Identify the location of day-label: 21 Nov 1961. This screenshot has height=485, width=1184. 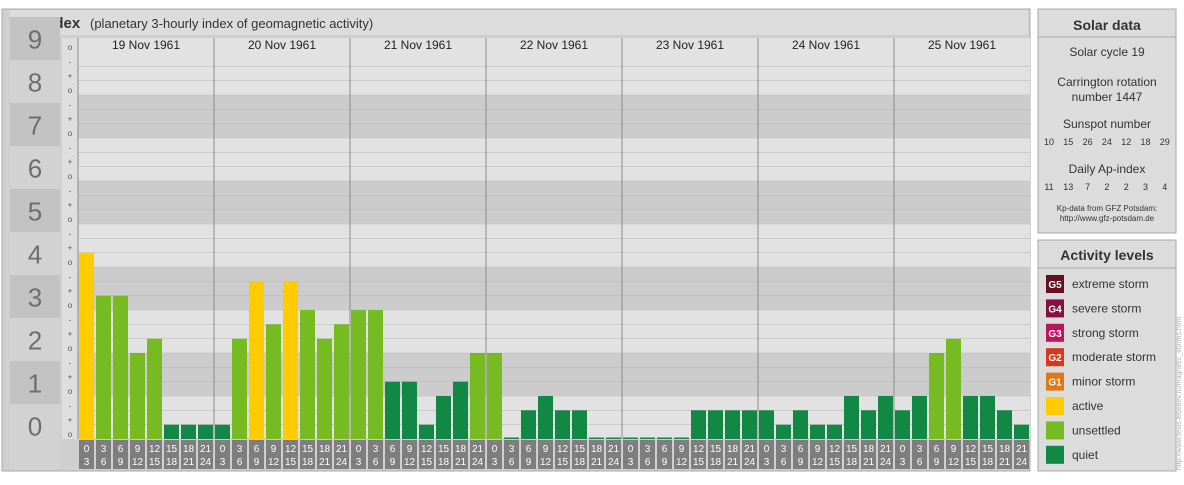
(418, 45).